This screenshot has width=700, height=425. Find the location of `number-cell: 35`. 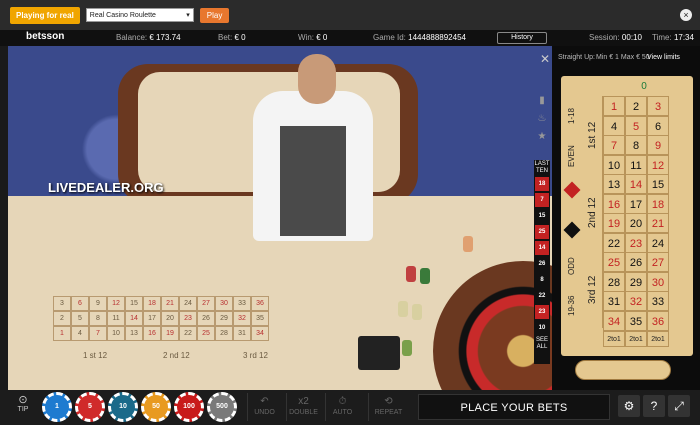

number-cell: 35 is located at coordinates (636, 320).